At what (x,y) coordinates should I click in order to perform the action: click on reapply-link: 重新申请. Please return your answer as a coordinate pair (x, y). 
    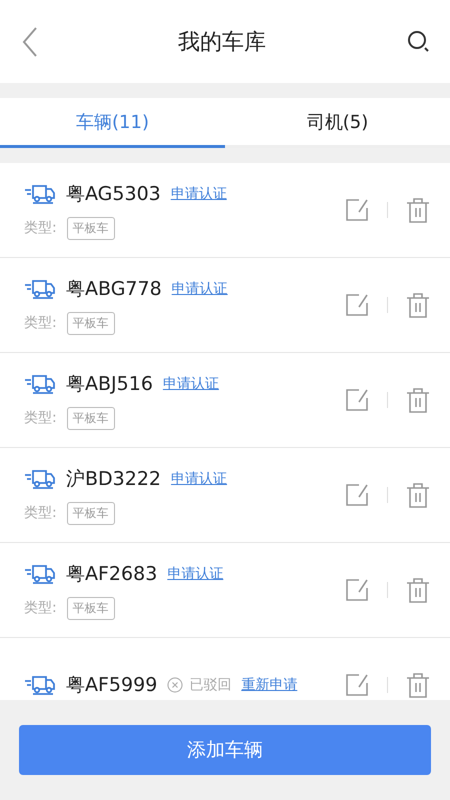
    Looking at the image, I should click on (269, 685).